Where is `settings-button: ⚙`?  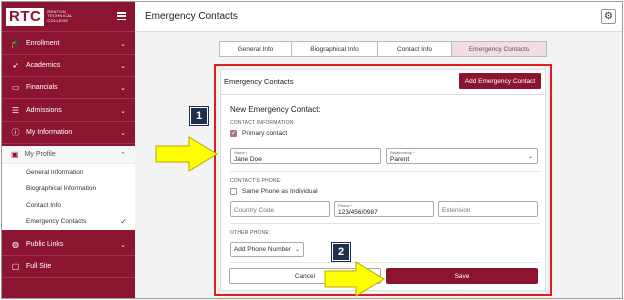
settings-button: ⚙ is located at coordinates (608, 16).